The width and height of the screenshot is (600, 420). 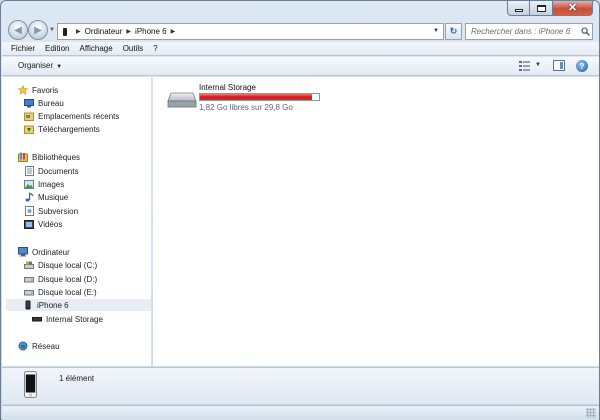 What do you see at coordinates (57, 48) in the screenshot?
I see `menu-edition: Edition` at bounding box center [57, 48].